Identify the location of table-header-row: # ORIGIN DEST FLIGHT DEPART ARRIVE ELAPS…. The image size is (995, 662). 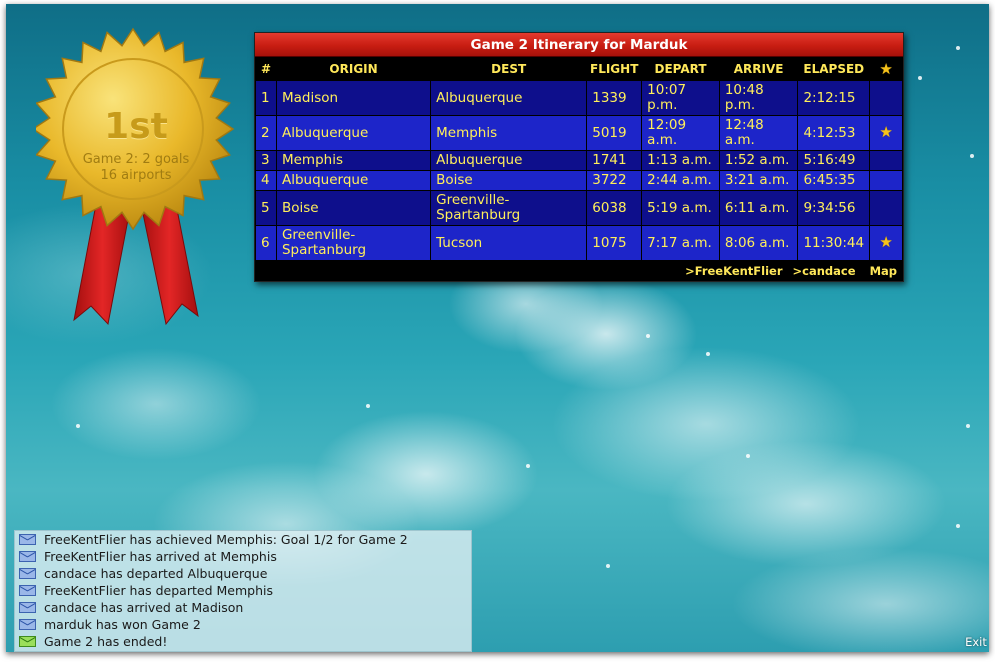
(579, 69).